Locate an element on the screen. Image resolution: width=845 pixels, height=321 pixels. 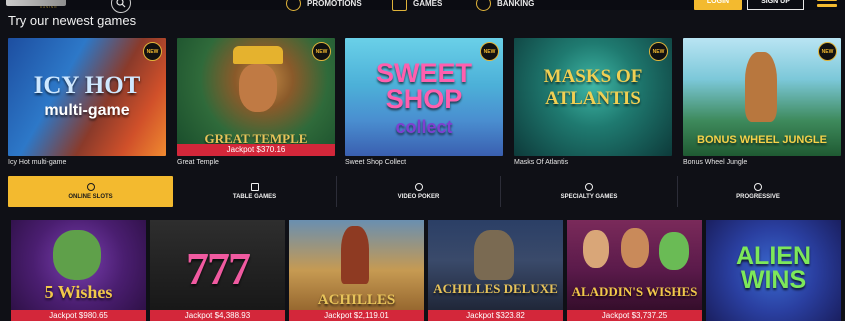
tab-online-slots: ONLINE SLOTS is located at coordinates (90, 191).